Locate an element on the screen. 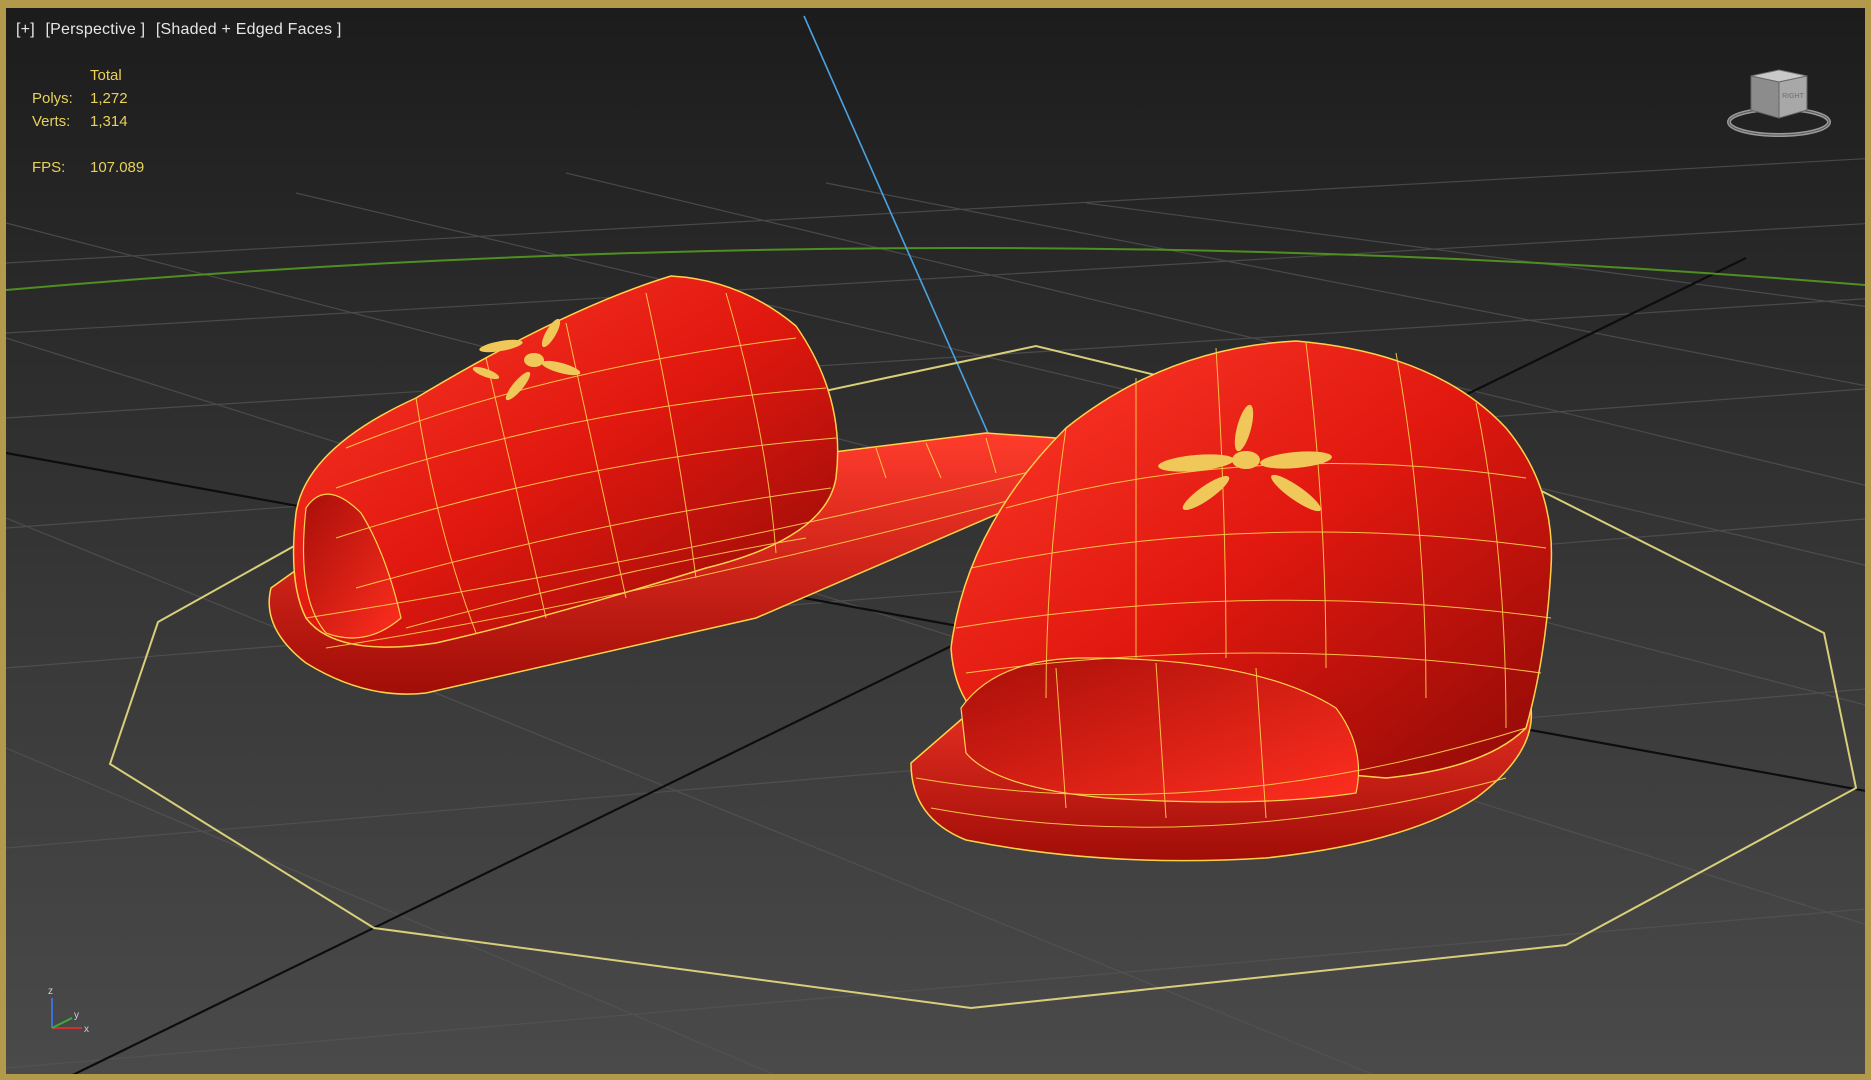  viewcube: RIGHT is located at coordinates (1779, 106).